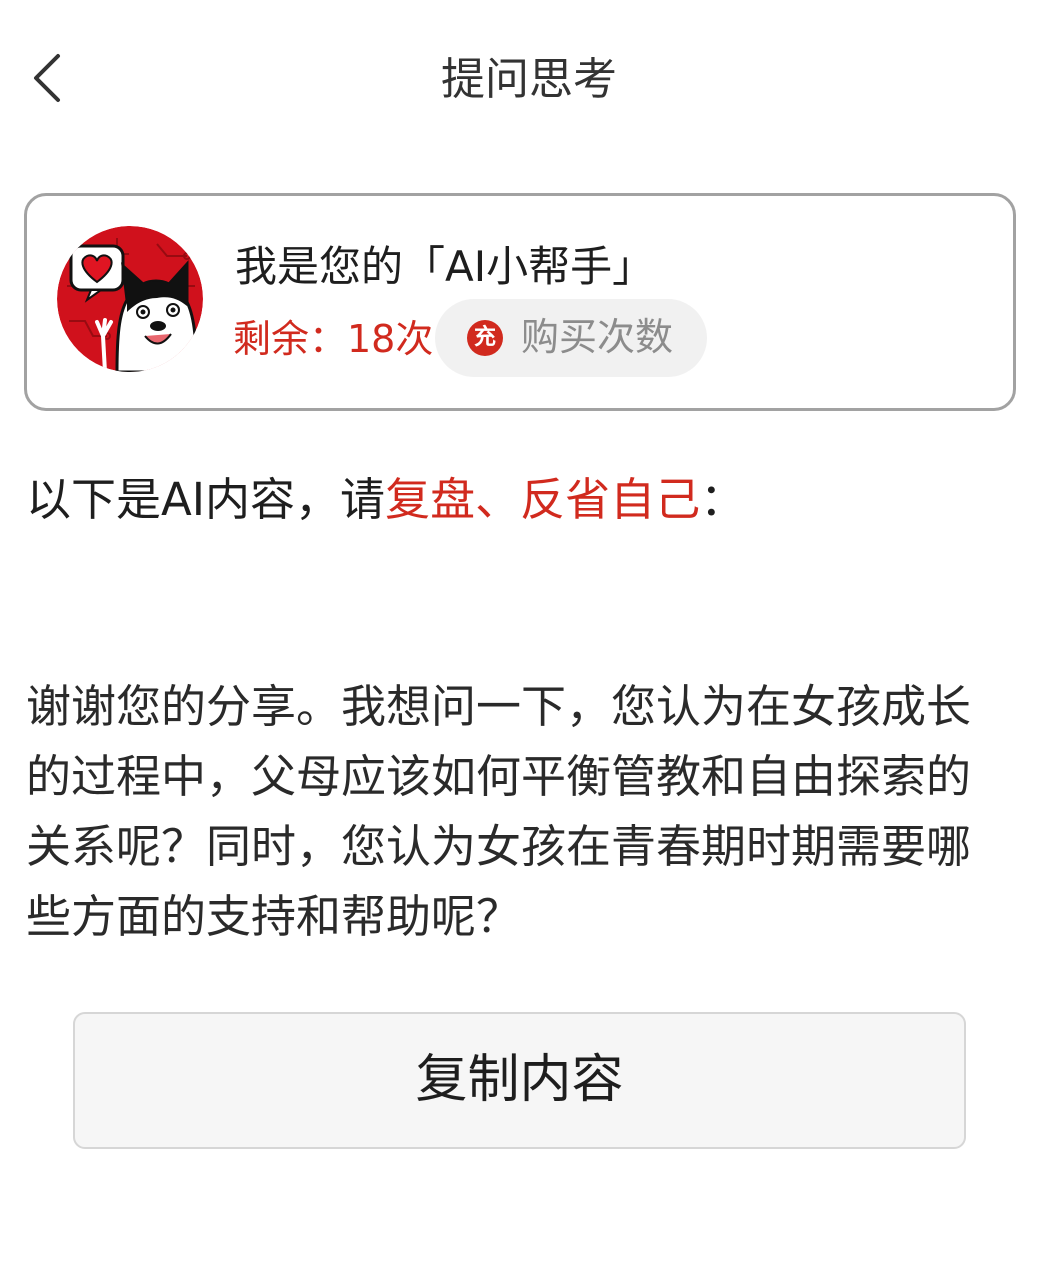 Image resolution: width=1058 pixels, height=1268 pixels. What do you see at coordinates (543, 499) in the screenshot?
I see `intro-highlight: 复盘、反省自己` at bounding box center [543, 499].